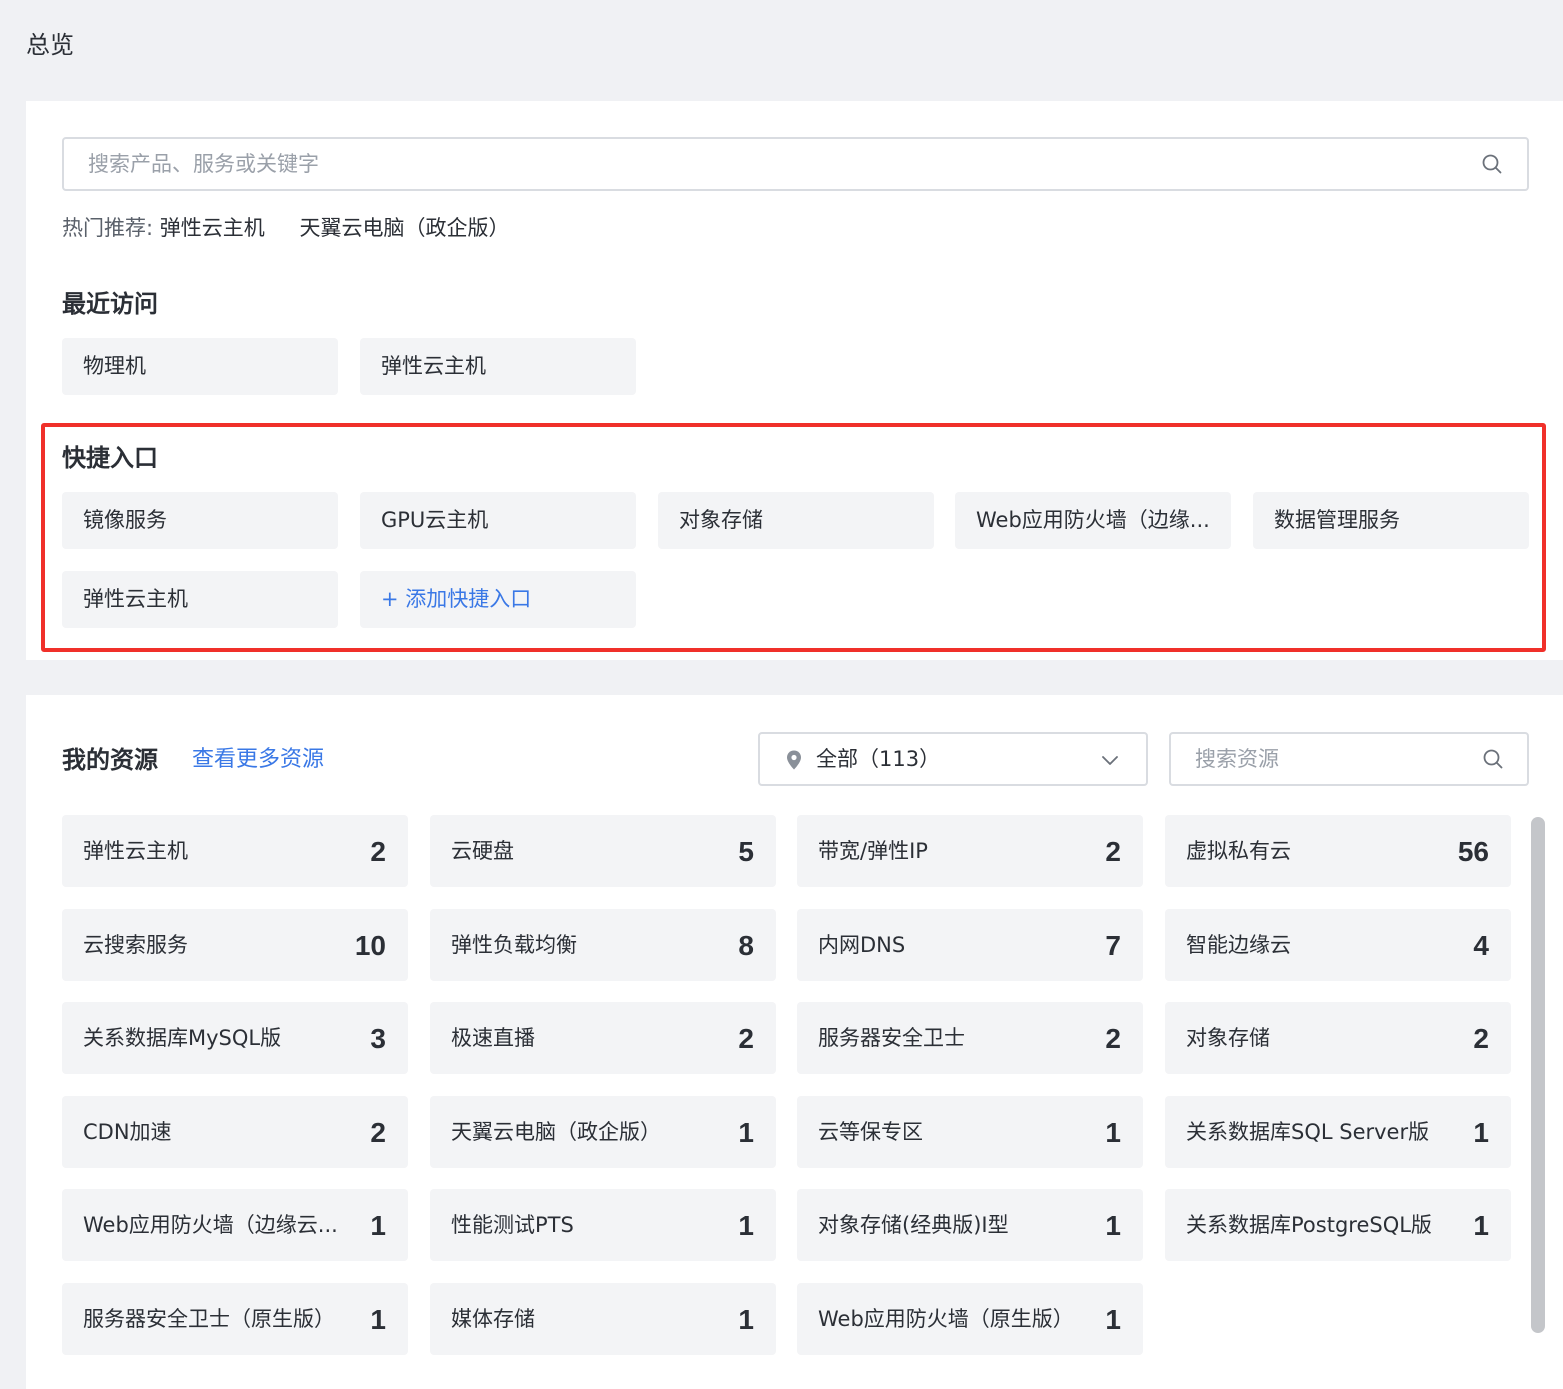 This screenshot has width=1563, height=1389. I want to click on resource-tile: 性能测试PTS 1, so click(603, 1225).